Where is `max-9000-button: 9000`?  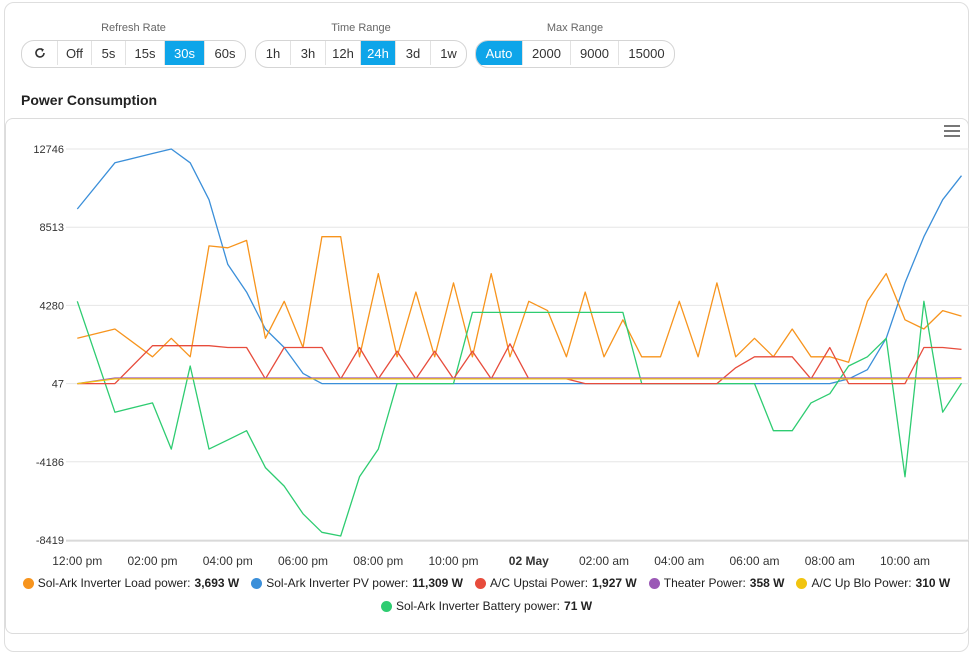
max-9000-button: 9000 is located at coordinates (595, 53).